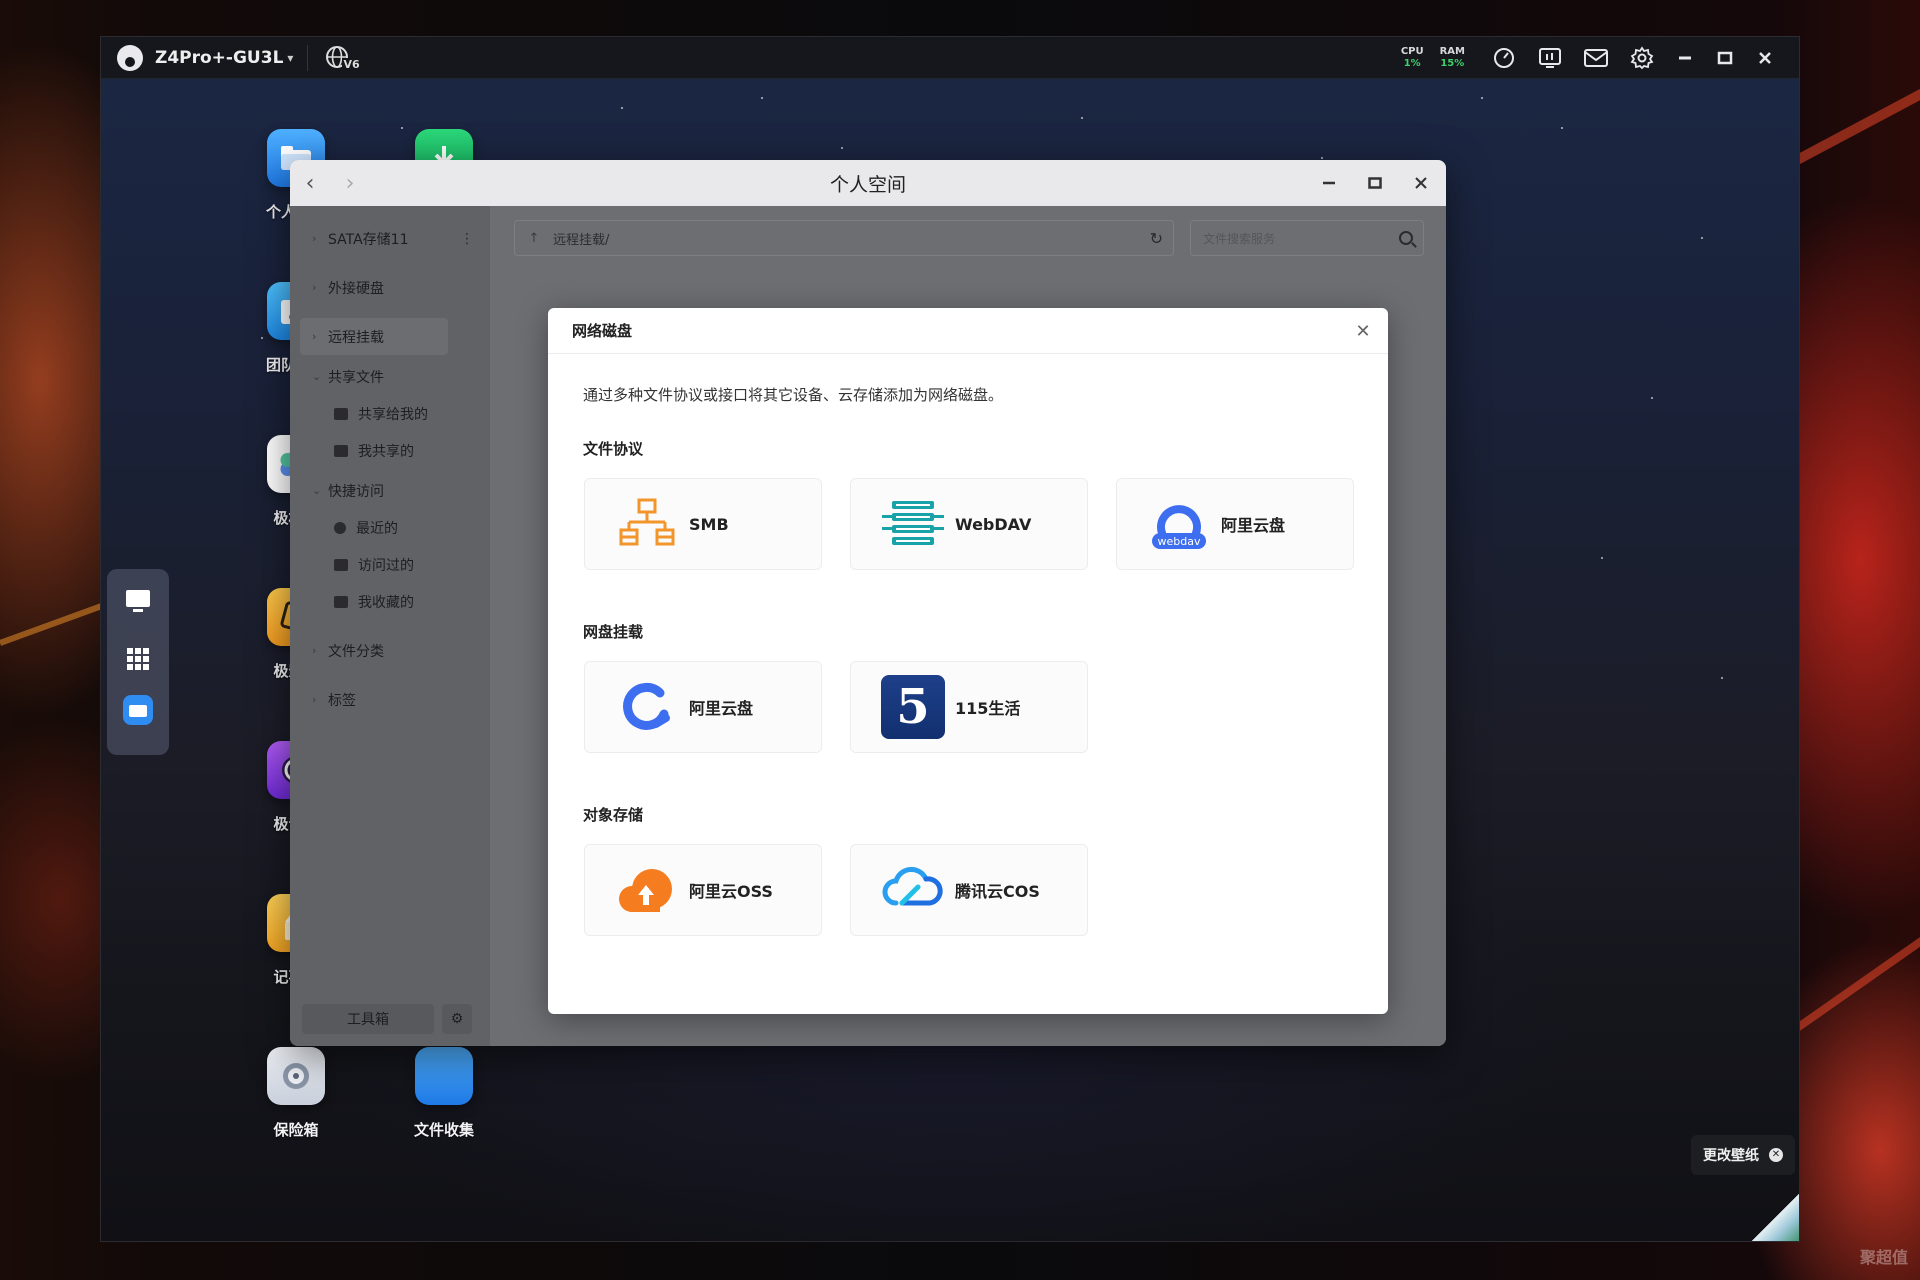 The height and width of the screenshot is (1280, 1920). I want to click on ram-usage: RAM 15%, so click(1452, 57).